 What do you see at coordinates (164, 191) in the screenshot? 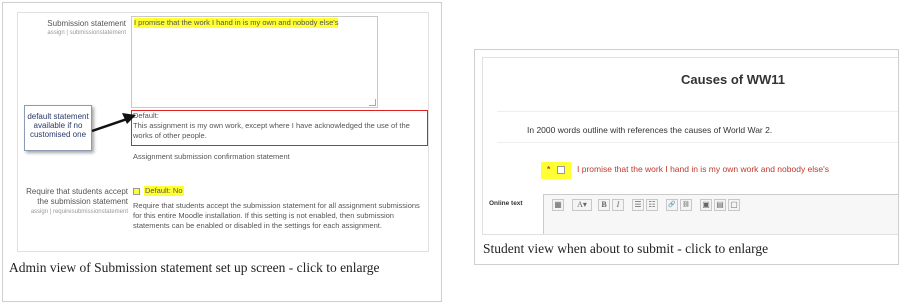
I see `require-default: Default: No` at bounding box center [164, 191].